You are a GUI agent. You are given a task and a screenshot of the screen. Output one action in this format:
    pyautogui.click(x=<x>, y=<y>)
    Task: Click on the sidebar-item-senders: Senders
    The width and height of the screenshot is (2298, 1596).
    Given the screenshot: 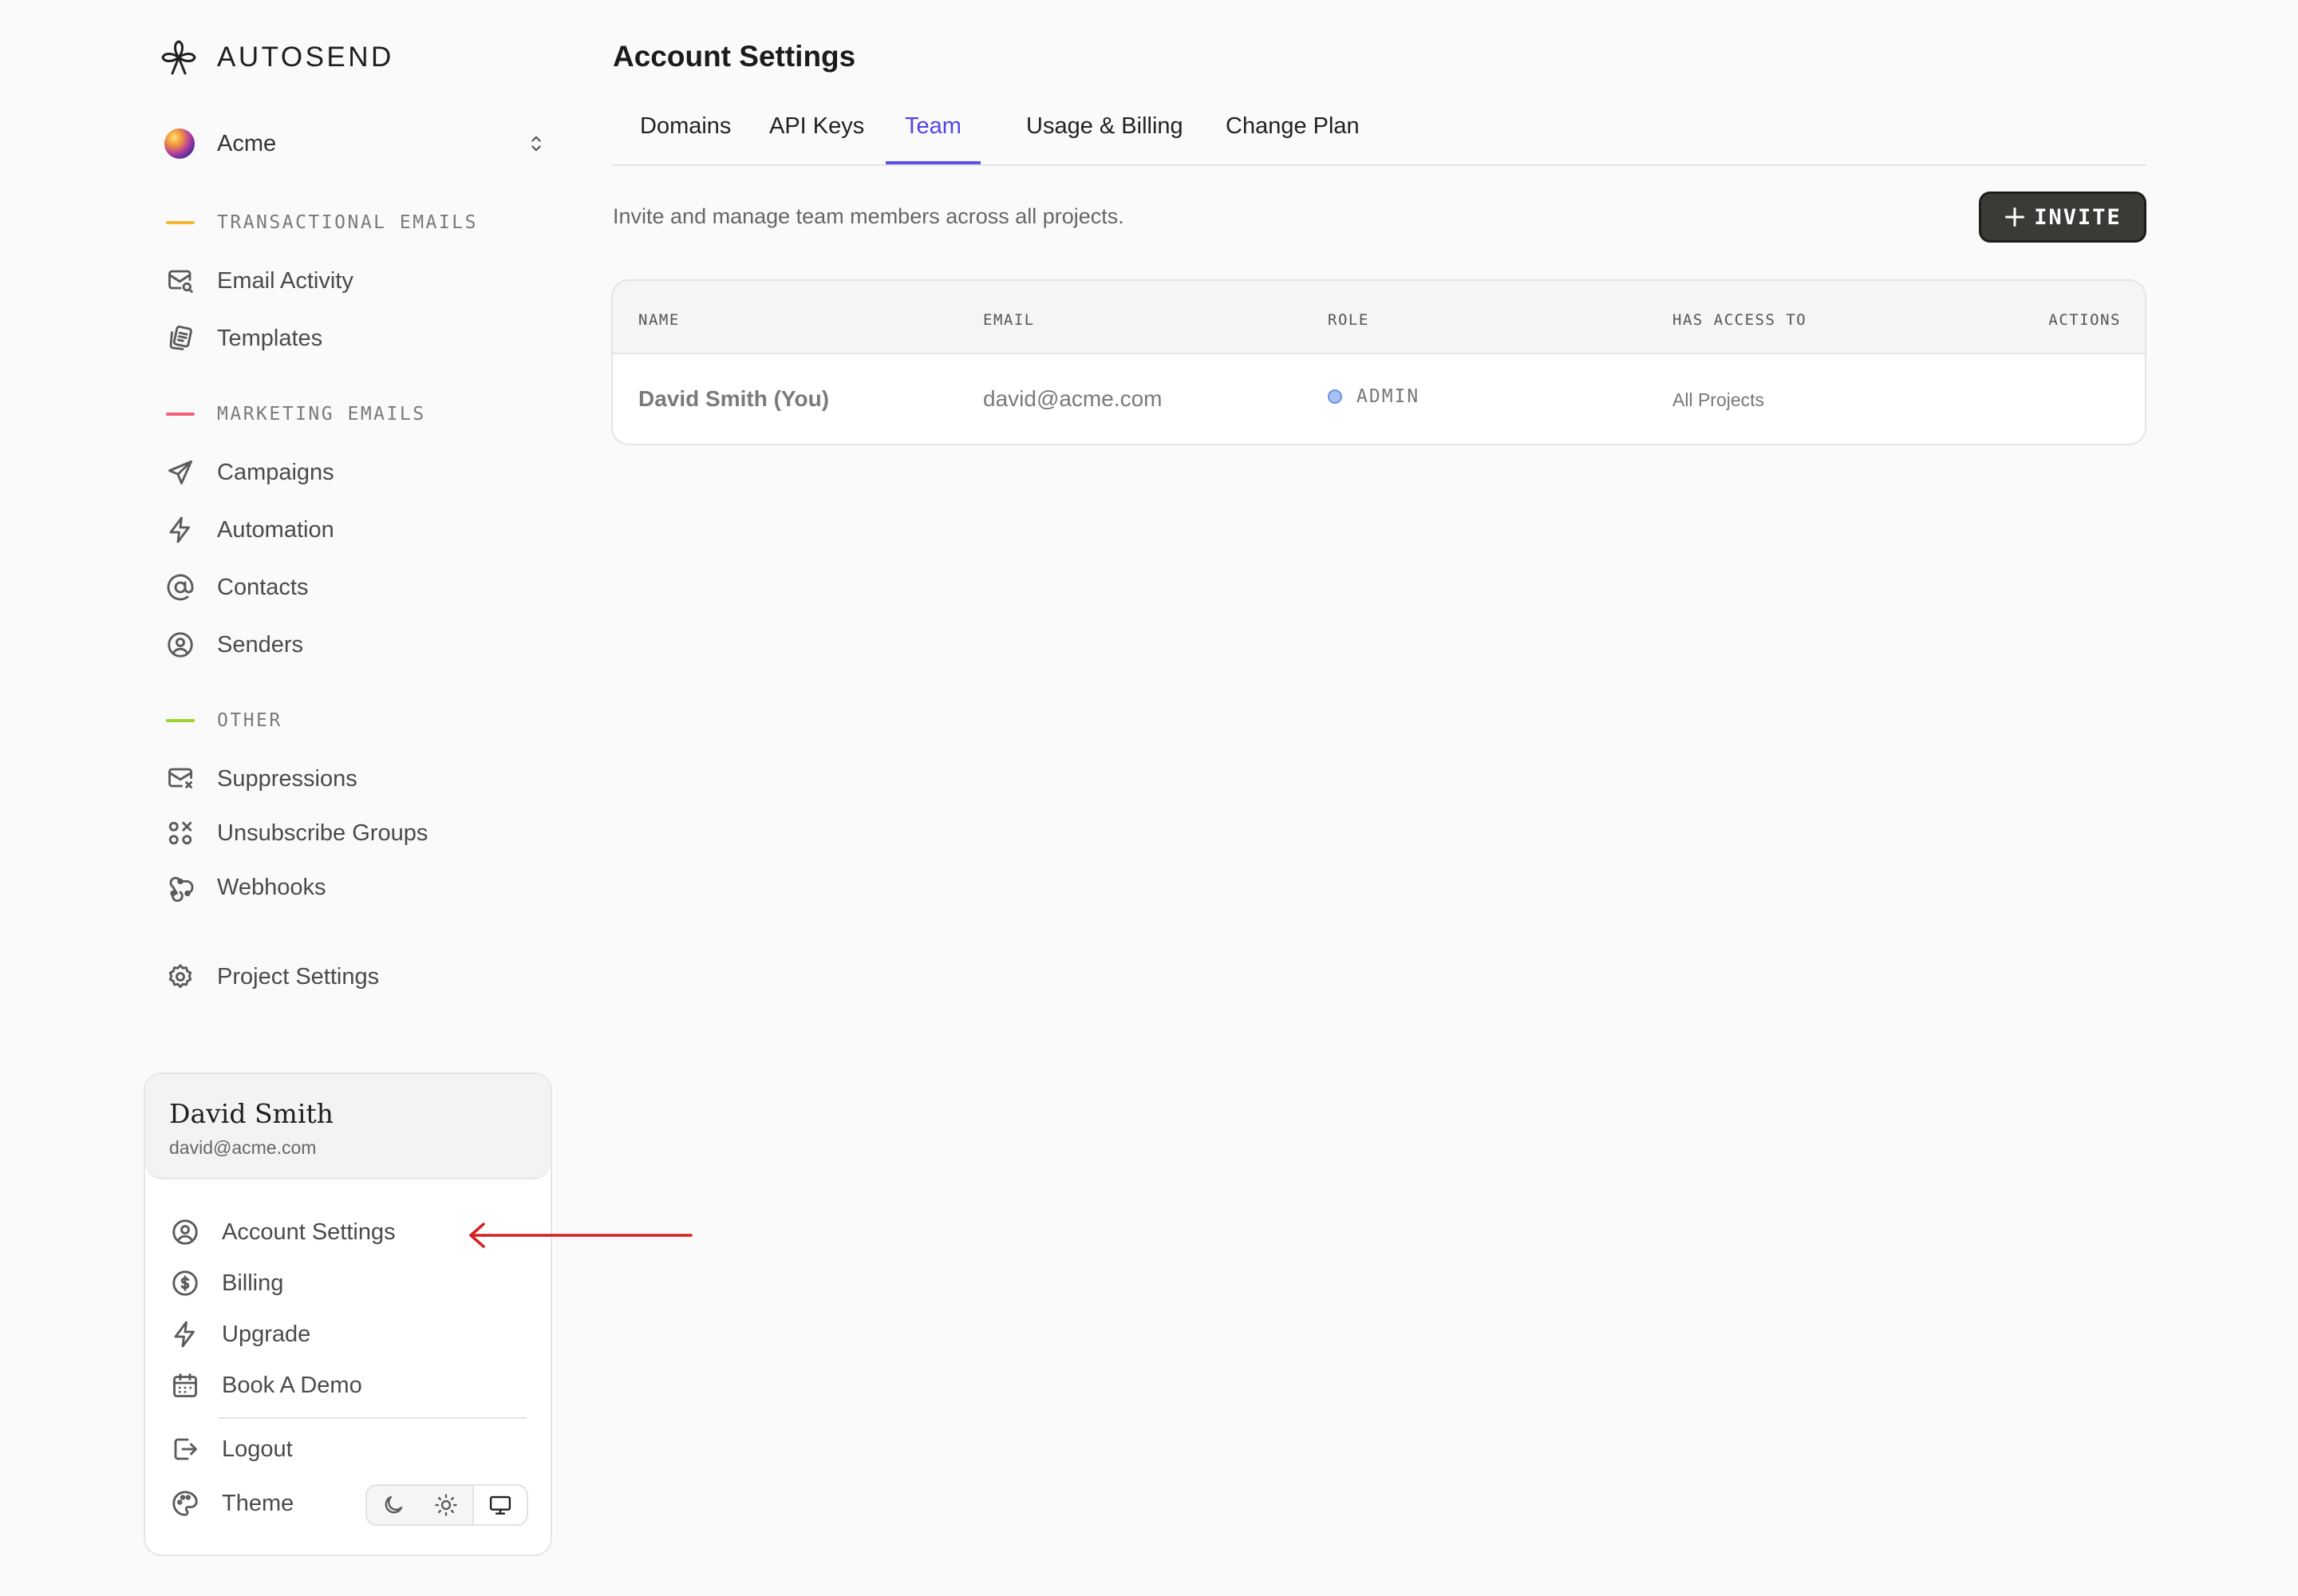 What is the action you would take?
    pyautogui.click(x=234, y=644)
    